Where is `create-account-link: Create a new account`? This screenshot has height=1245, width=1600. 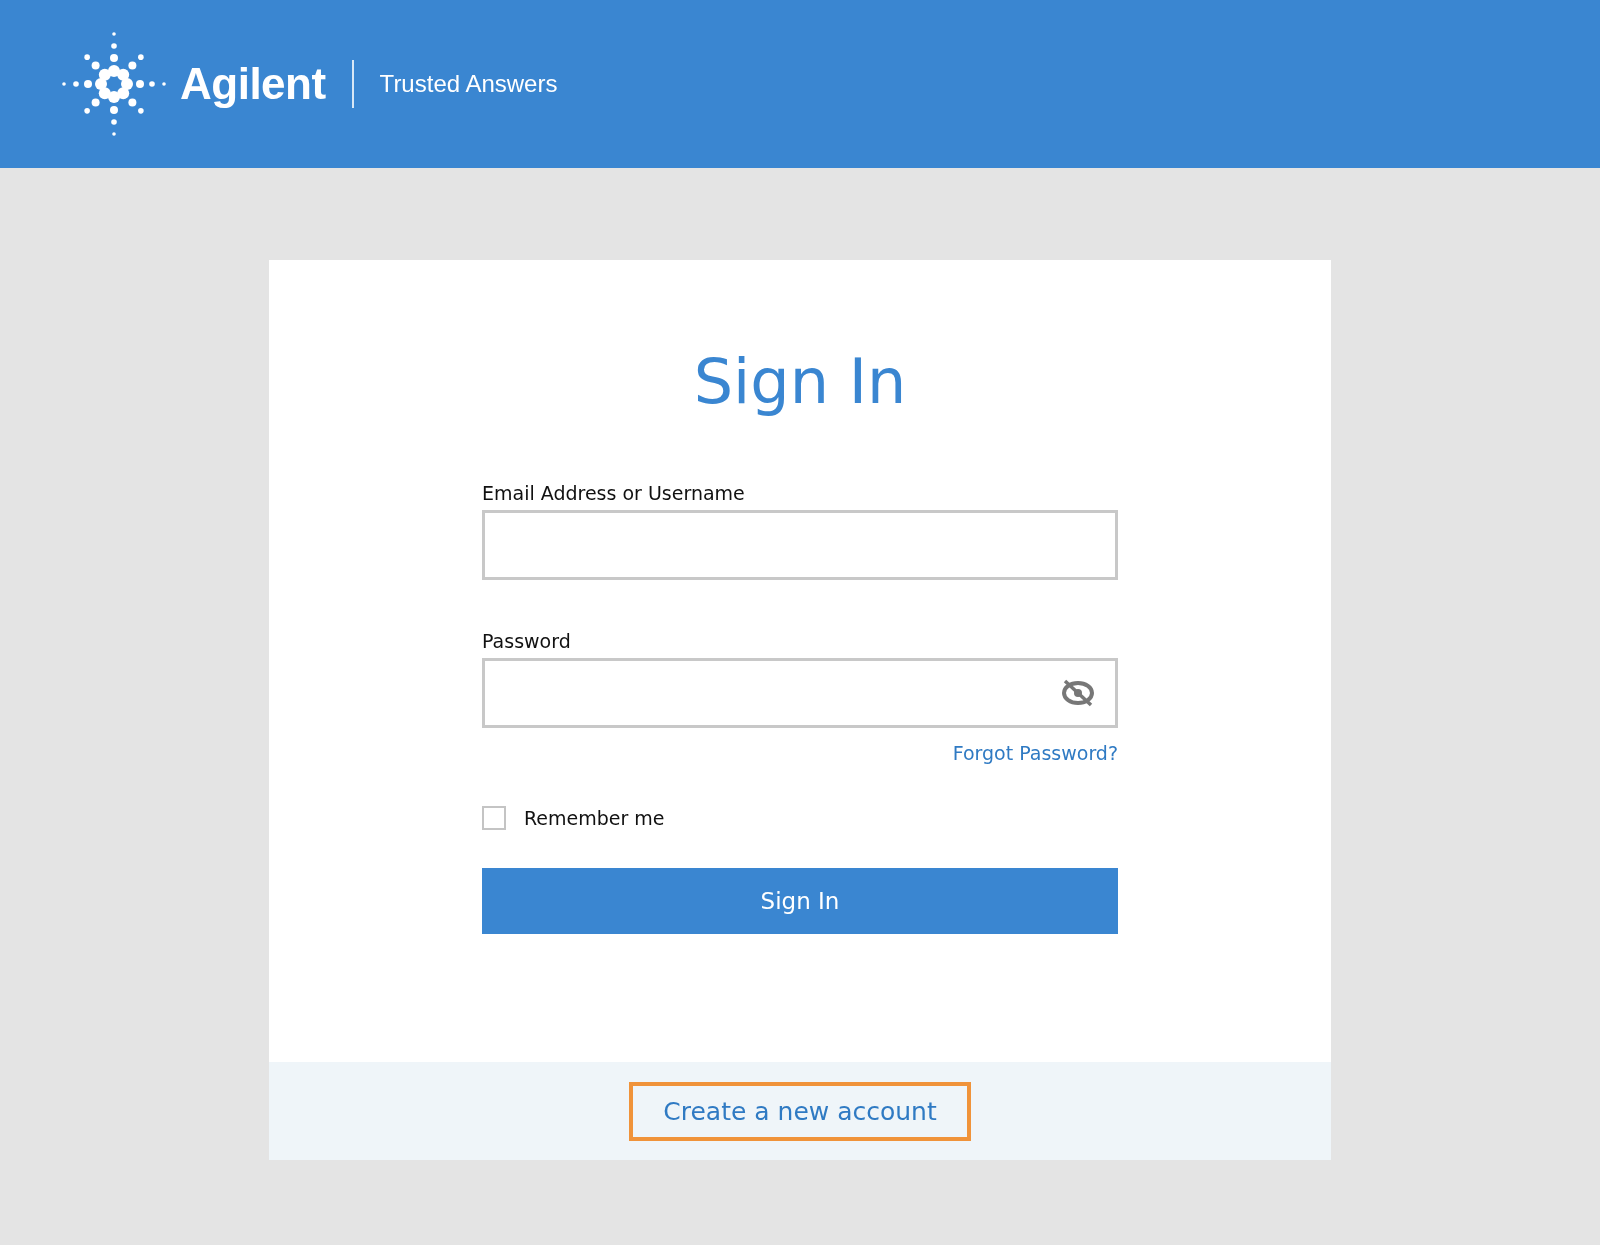
create-account-link: Create a new account is located at coordinates (800, 1111).